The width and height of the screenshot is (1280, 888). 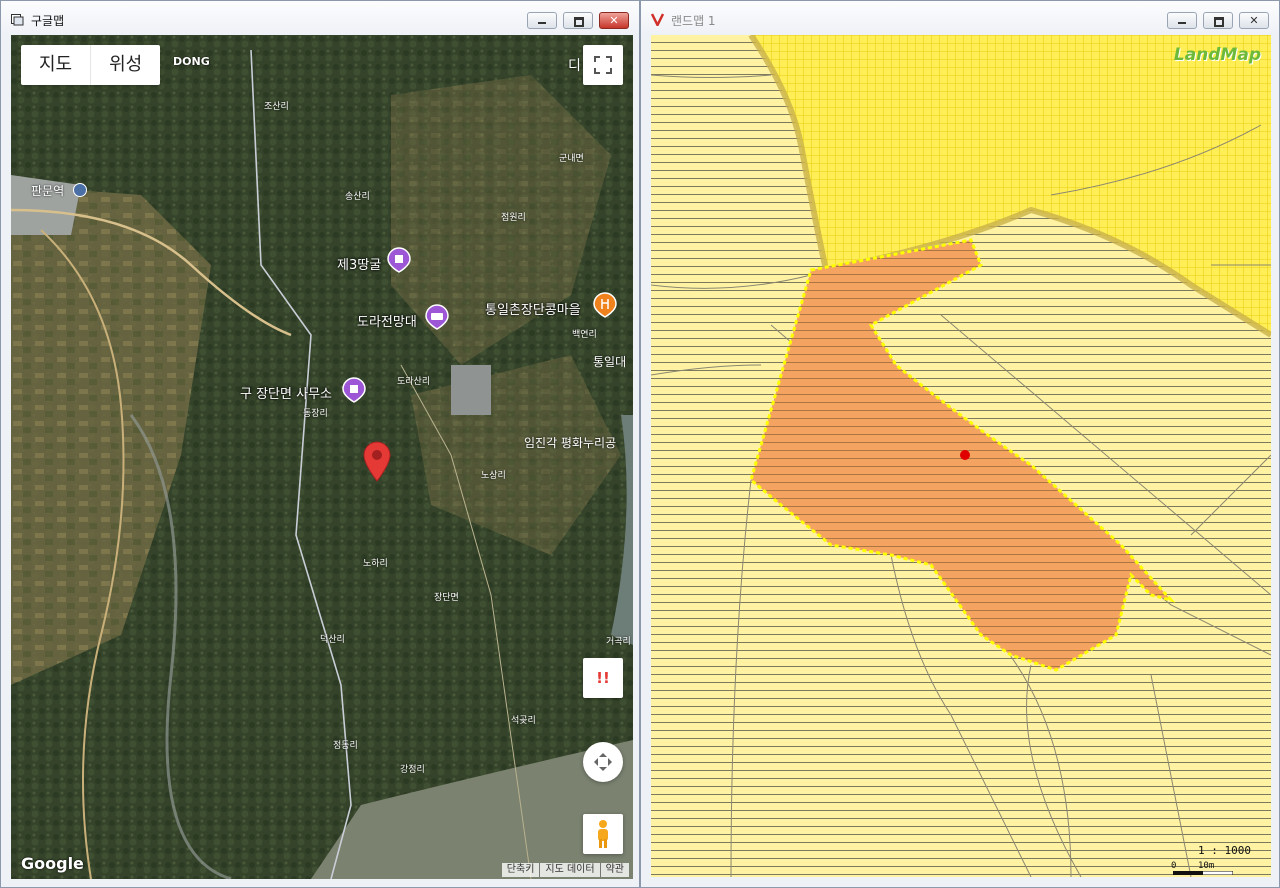 I want to click on corner-place-label: 디, so click(x=574, y=66).